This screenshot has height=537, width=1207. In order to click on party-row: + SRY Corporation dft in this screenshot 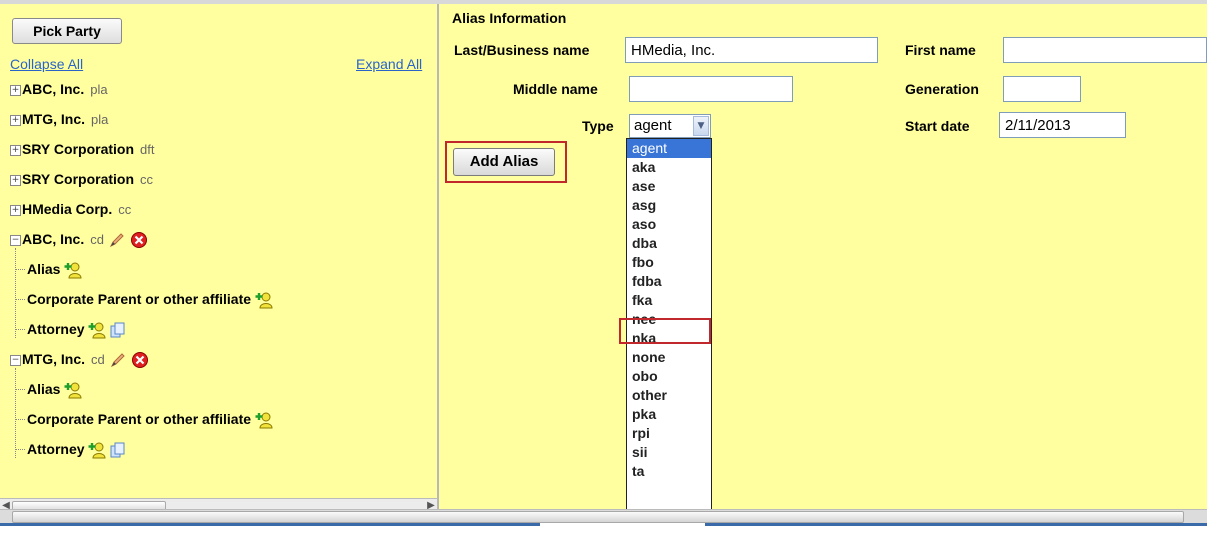, I will do `click(82, 149)`.